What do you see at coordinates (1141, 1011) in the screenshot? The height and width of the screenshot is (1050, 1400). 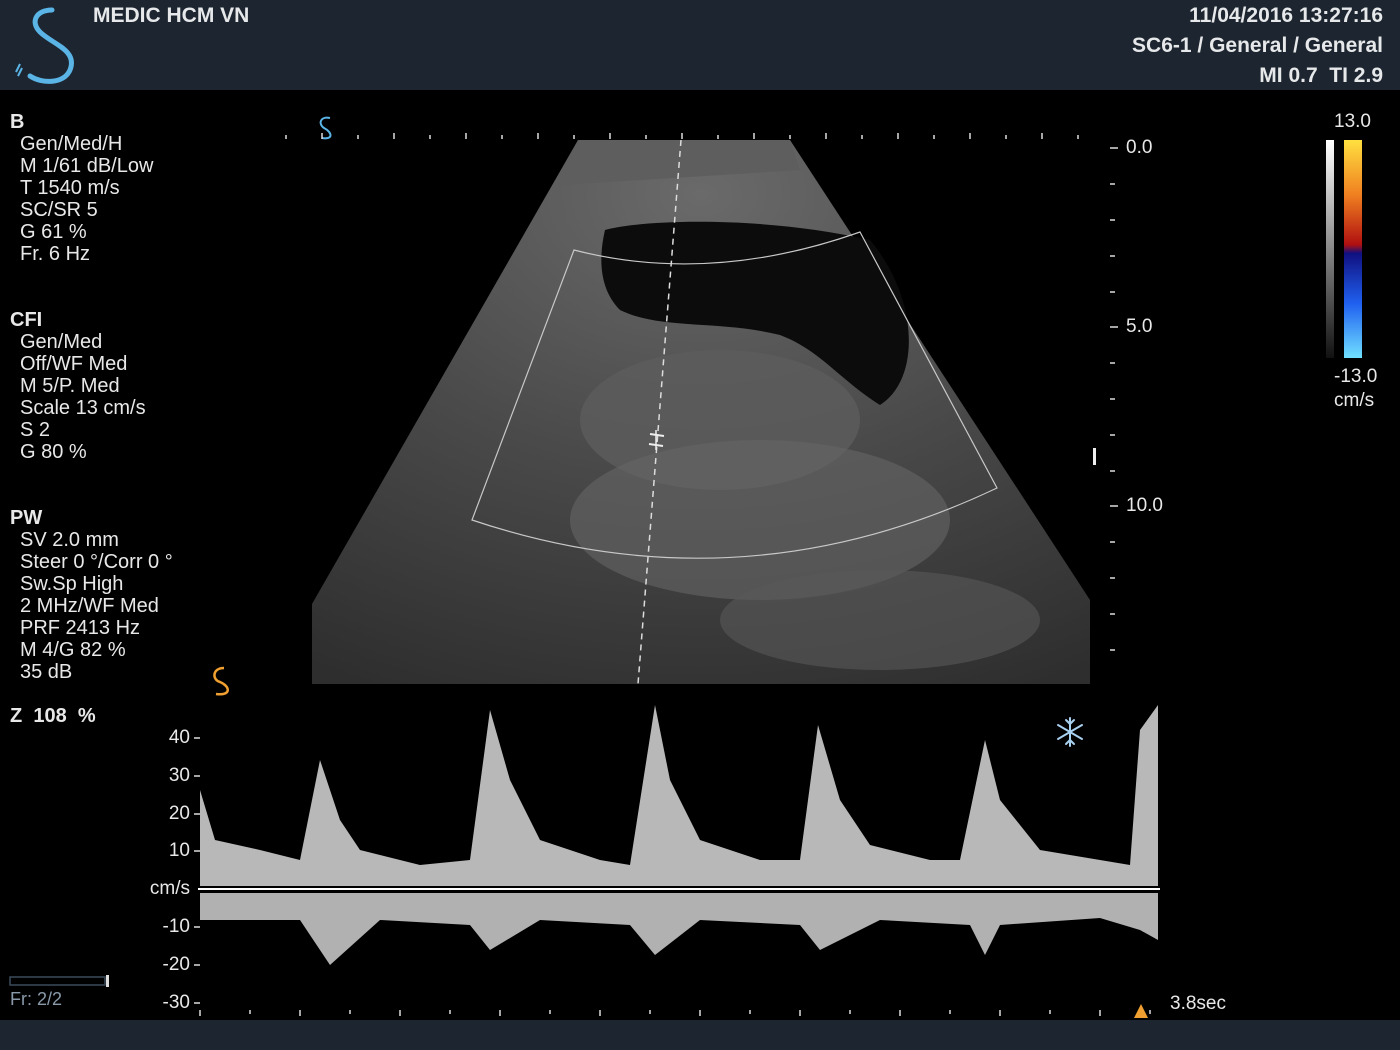 I see `sweep-position-icon` at bounding box center [1141, 1011].